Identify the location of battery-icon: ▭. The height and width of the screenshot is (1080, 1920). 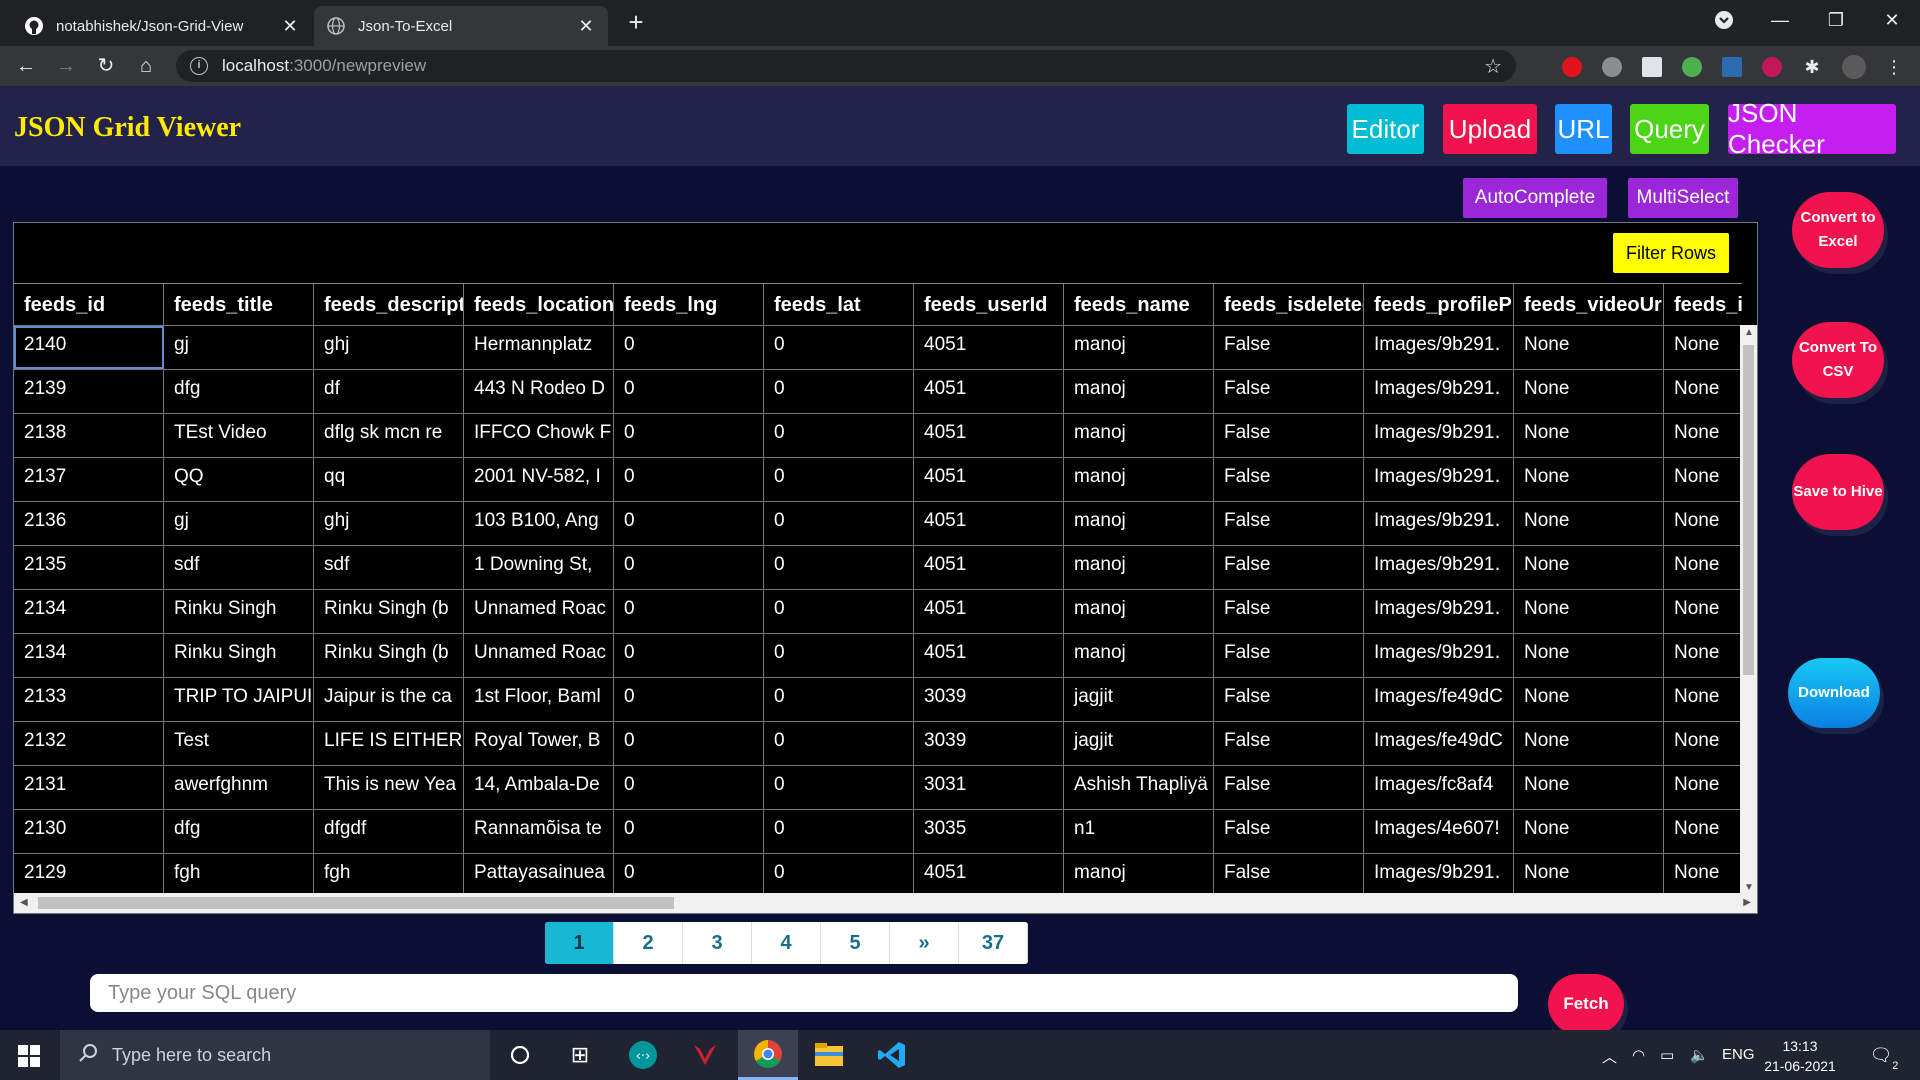
(1667, 1055).